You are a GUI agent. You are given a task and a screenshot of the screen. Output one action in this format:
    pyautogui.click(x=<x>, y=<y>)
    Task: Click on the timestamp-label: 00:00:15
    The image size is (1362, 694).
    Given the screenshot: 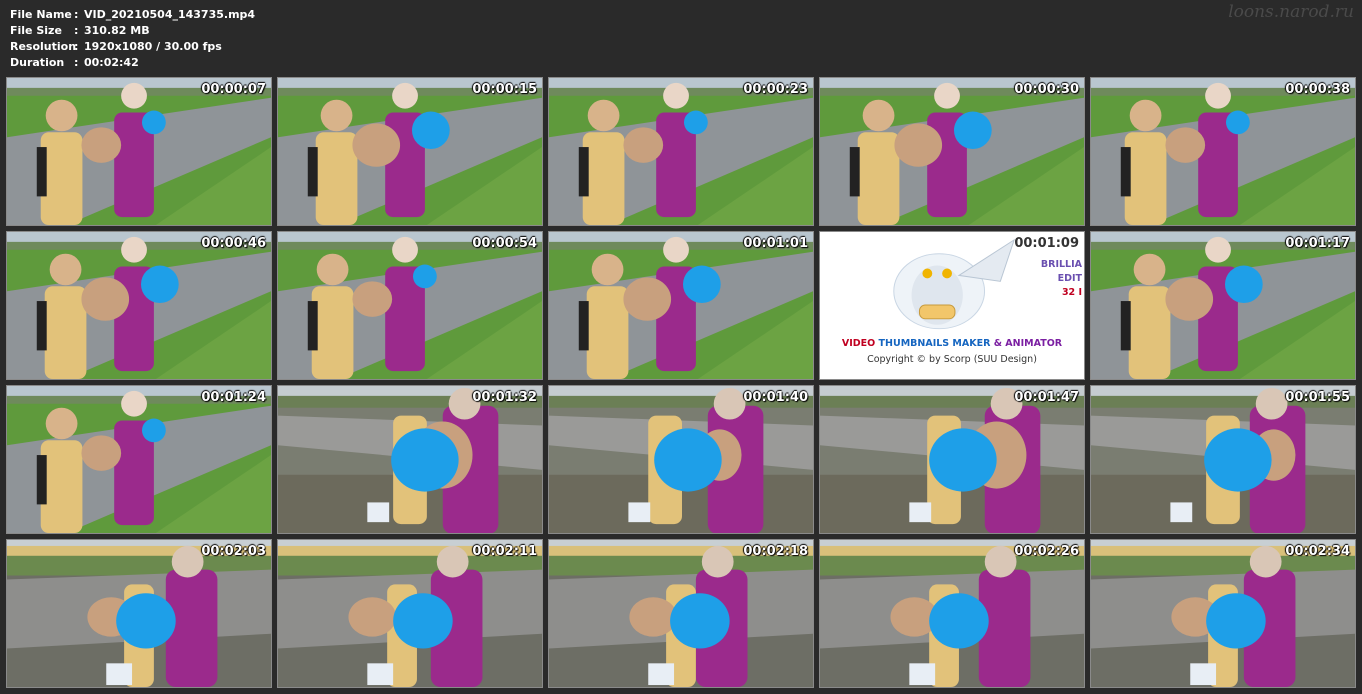 What is the action you would take?
    pyautogui.click(x=504, y=89)
    